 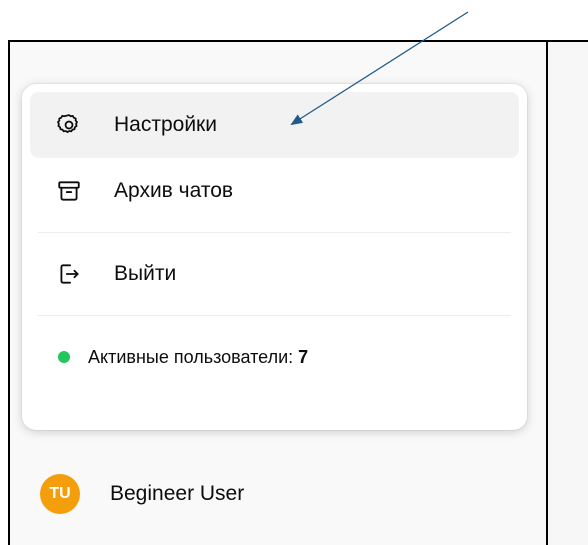 I want to click on menu-item-label: Настройки, so click(x=165, y=124).